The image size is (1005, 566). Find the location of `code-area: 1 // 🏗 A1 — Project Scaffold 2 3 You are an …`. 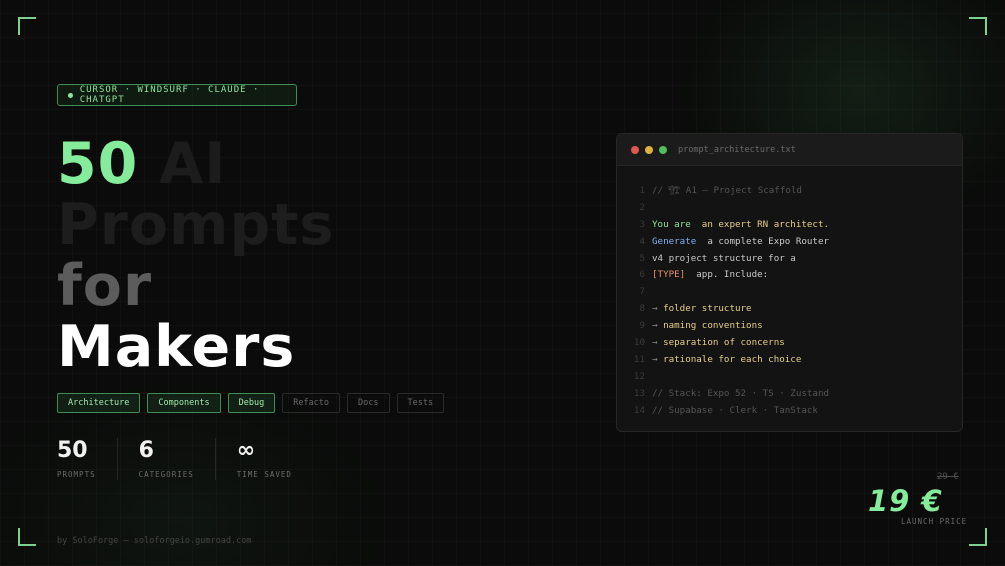

code-area: 1 // 🏗 A1 — Project Scaffold 2 3 You are an … is located at coordinates (789, 300).